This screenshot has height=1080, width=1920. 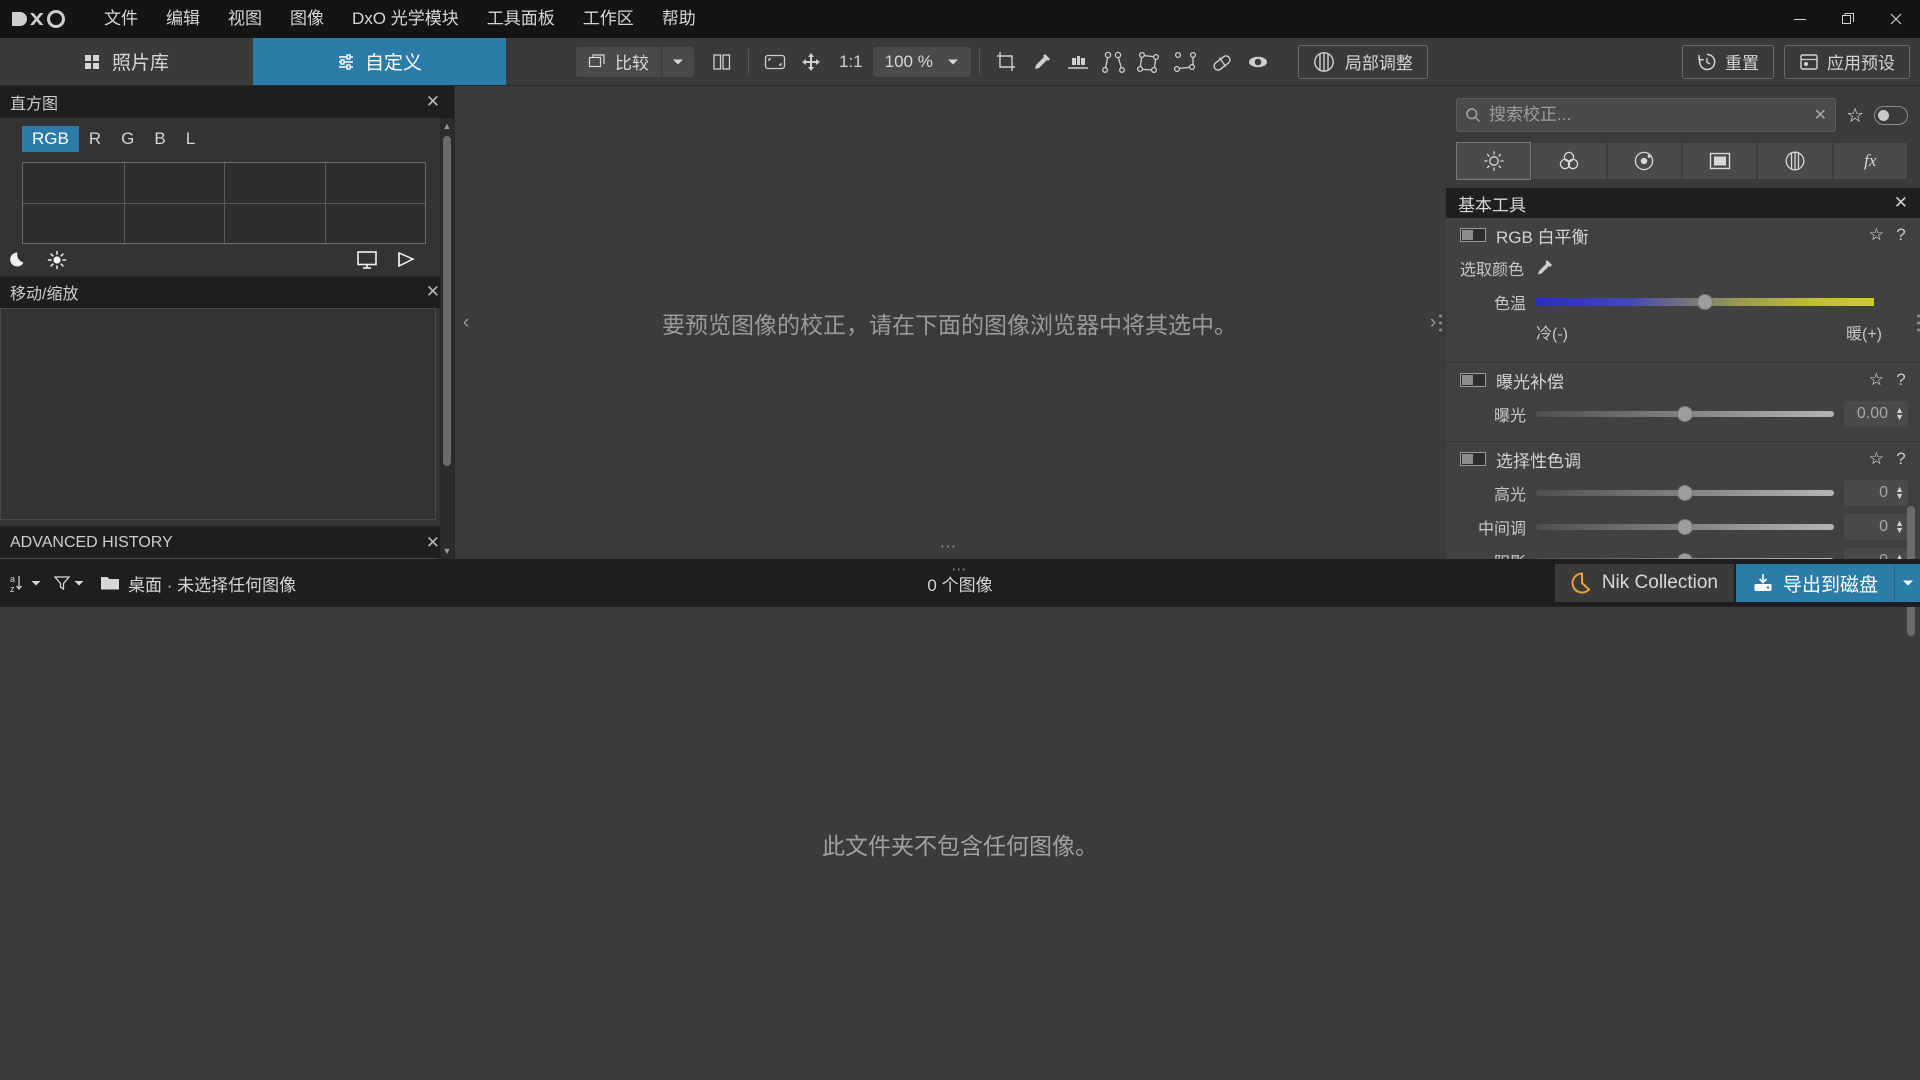 I want to click on left-panel-scrollbar: ▲ ▼, so click(x=447, y=338).